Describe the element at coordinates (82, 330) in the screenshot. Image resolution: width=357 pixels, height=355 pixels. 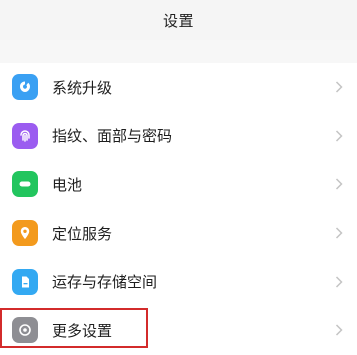
I see `settings-item-label: 更多设置` at that location.